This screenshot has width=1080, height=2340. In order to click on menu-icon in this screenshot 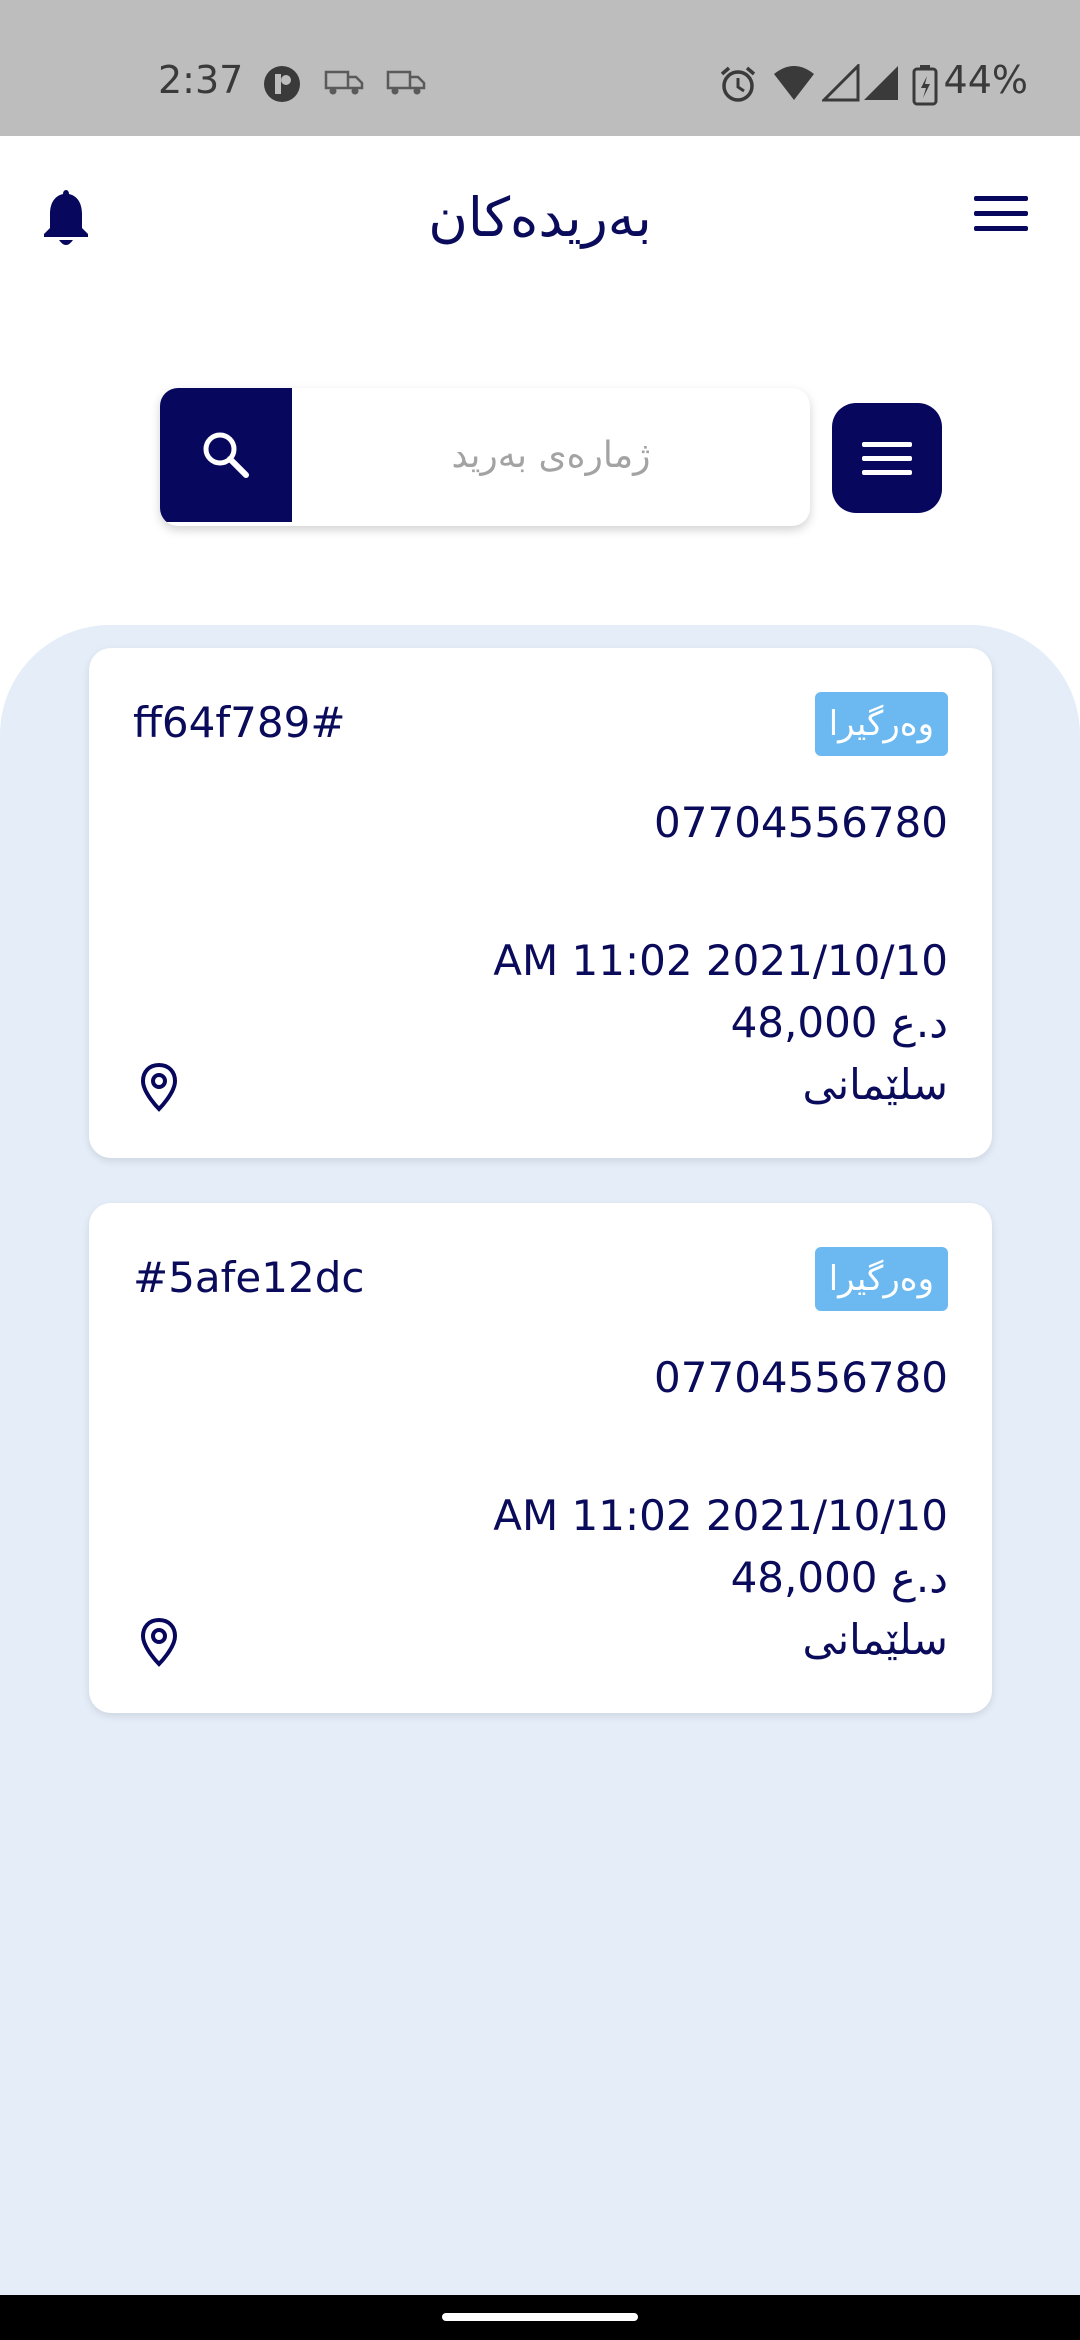, I will do `click(1001, 214)`.